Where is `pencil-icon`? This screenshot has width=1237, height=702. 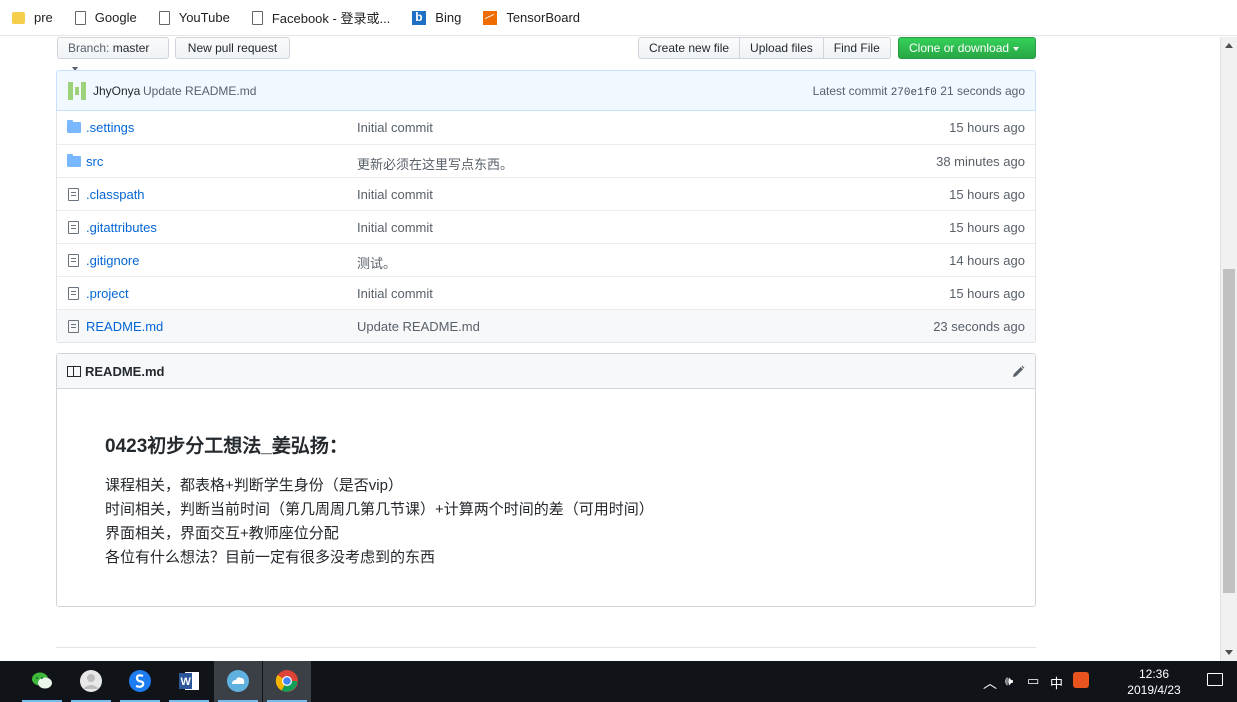
pencil-icon is located at coordinates (1018, 372).